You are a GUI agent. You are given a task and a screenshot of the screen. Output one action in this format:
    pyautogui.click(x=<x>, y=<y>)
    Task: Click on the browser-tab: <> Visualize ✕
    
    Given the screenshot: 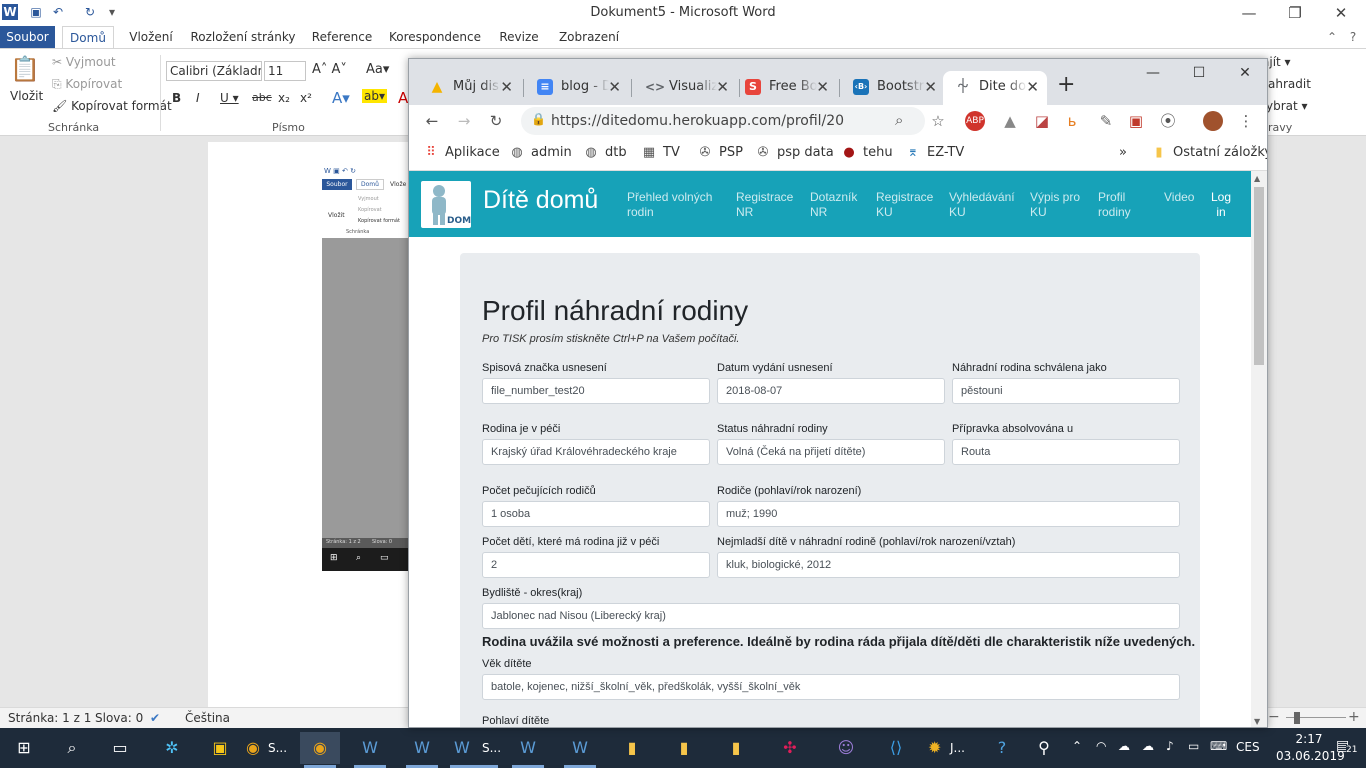 What is the action you would take?
    pyautogui.click(x=685, y=88)
    